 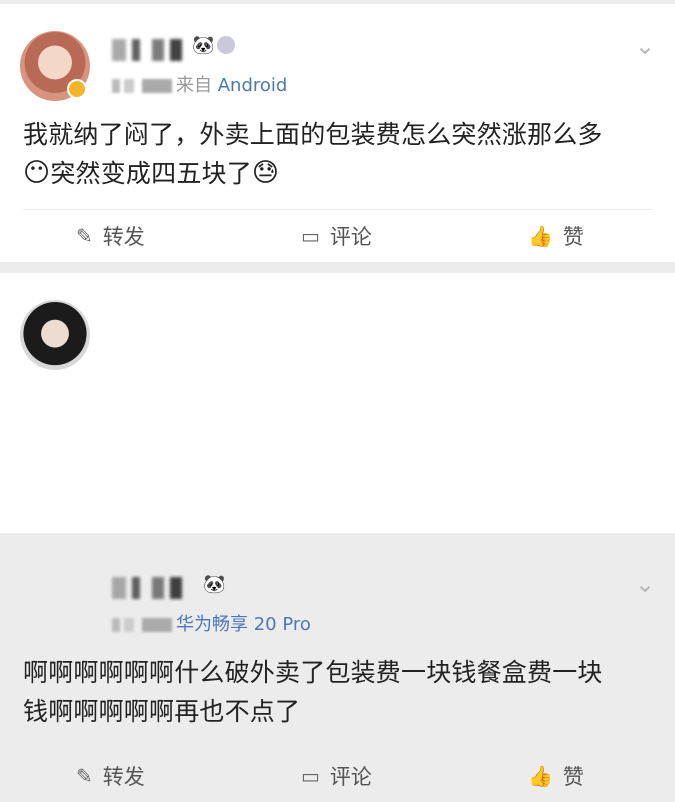 What do you see at coordinates (77, 89) in the screenshot?
I see `vip-badge` at bounding box center [77, 89].